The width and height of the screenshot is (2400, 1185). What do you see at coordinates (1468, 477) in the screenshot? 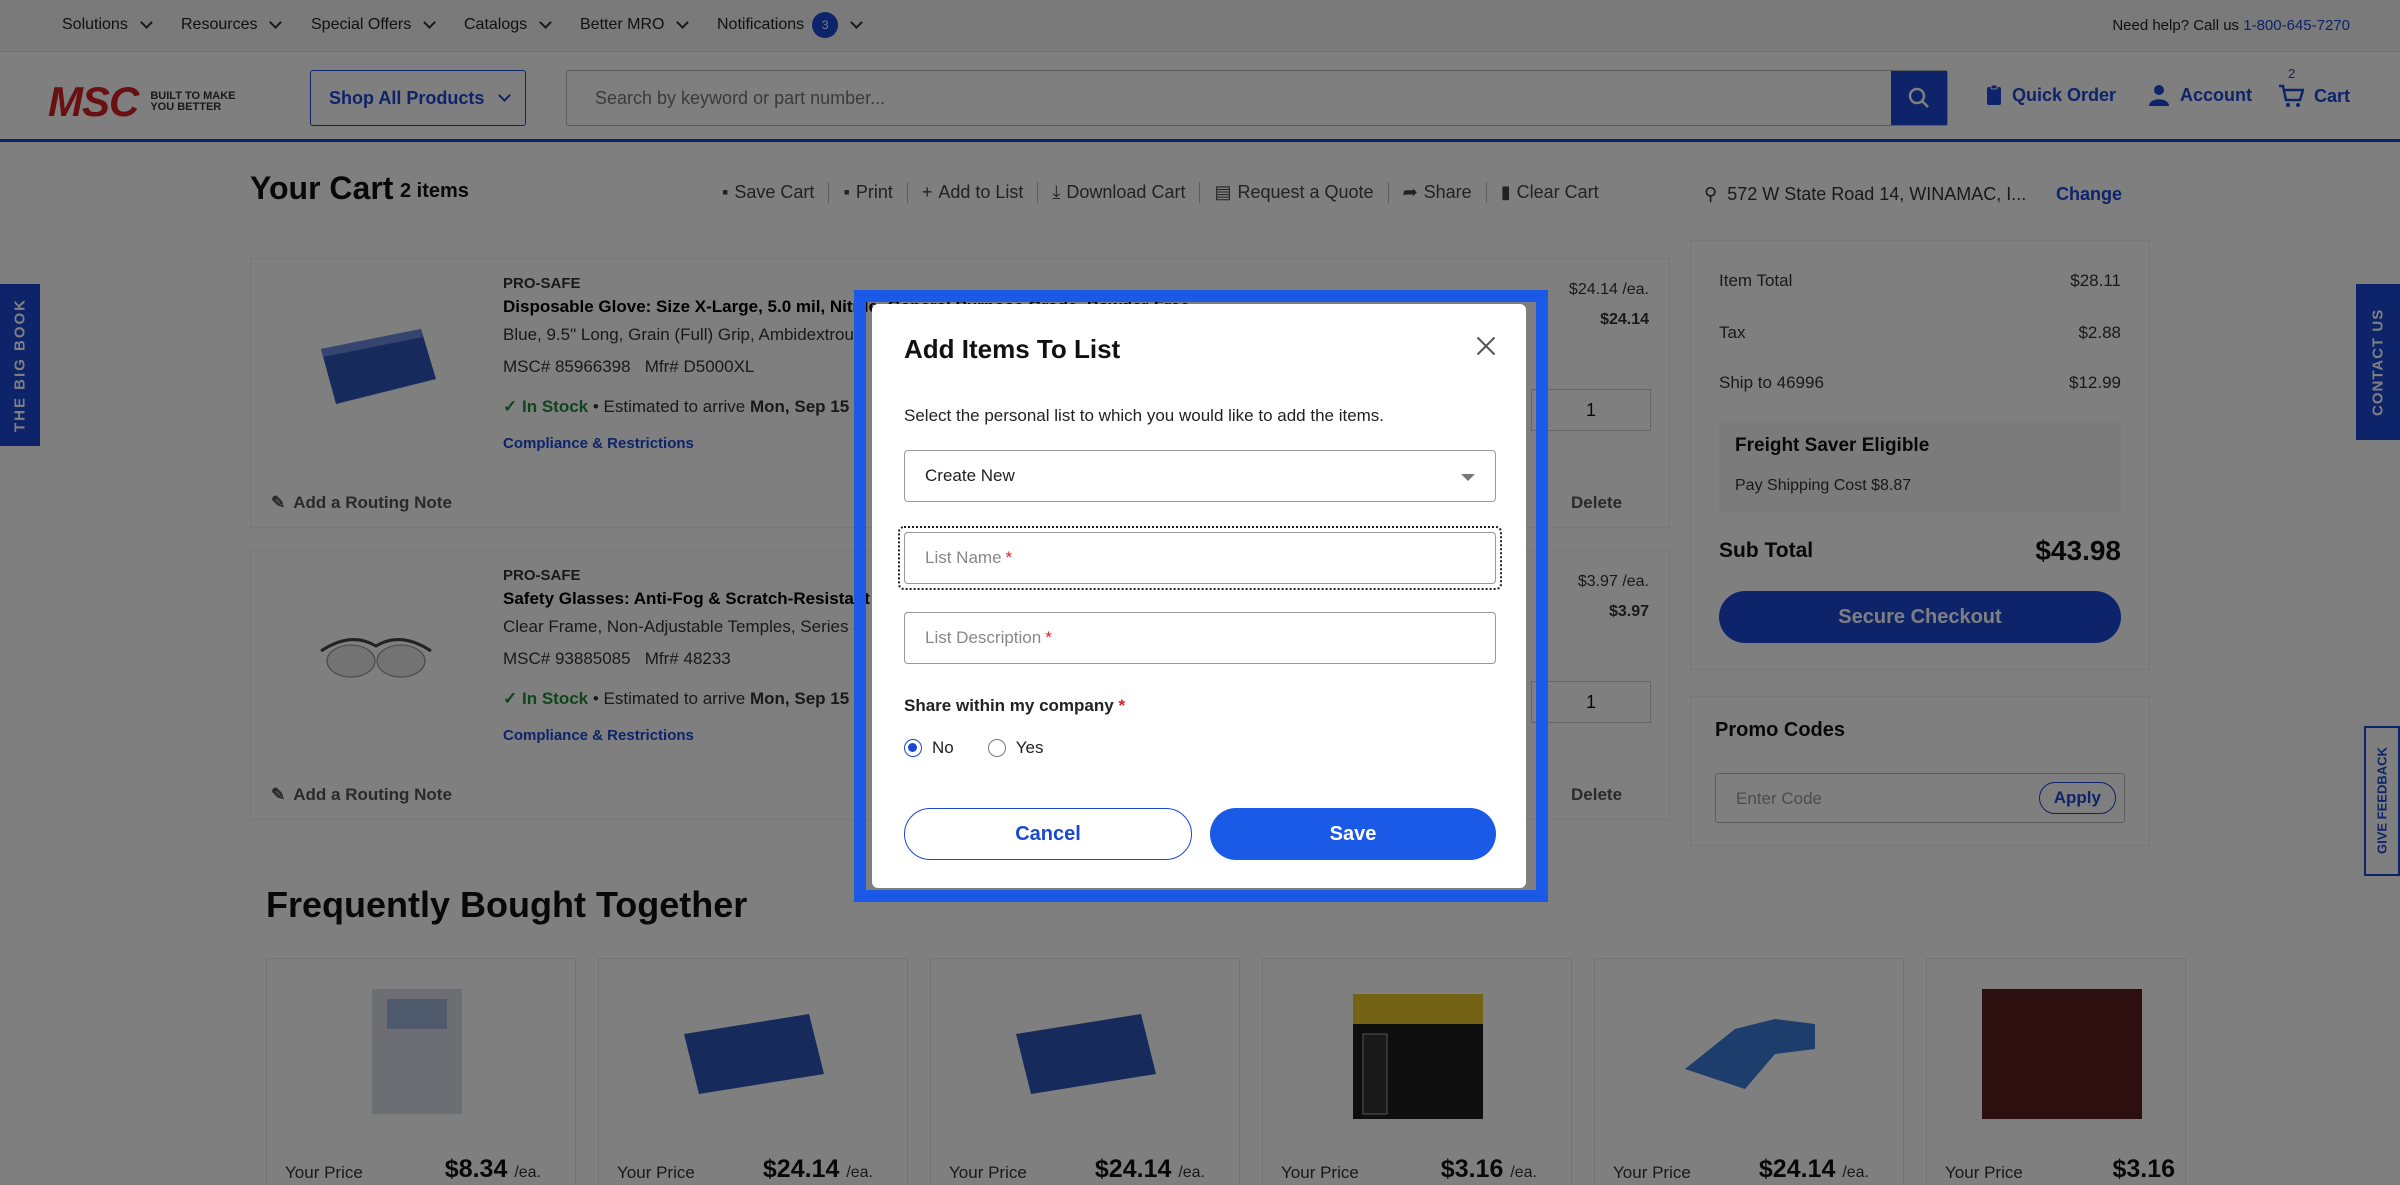
I see `caret-down-icon` at bounding box center [1468, 477].